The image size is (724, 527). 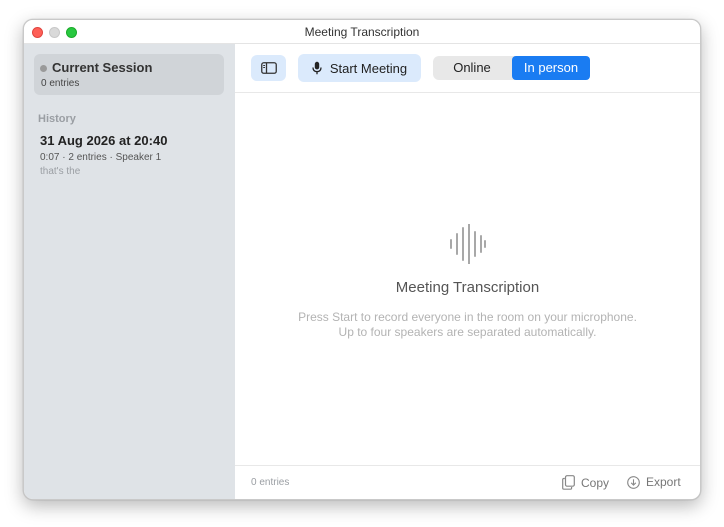 I want to click on export-label: Export, so click(x=663, y=482).